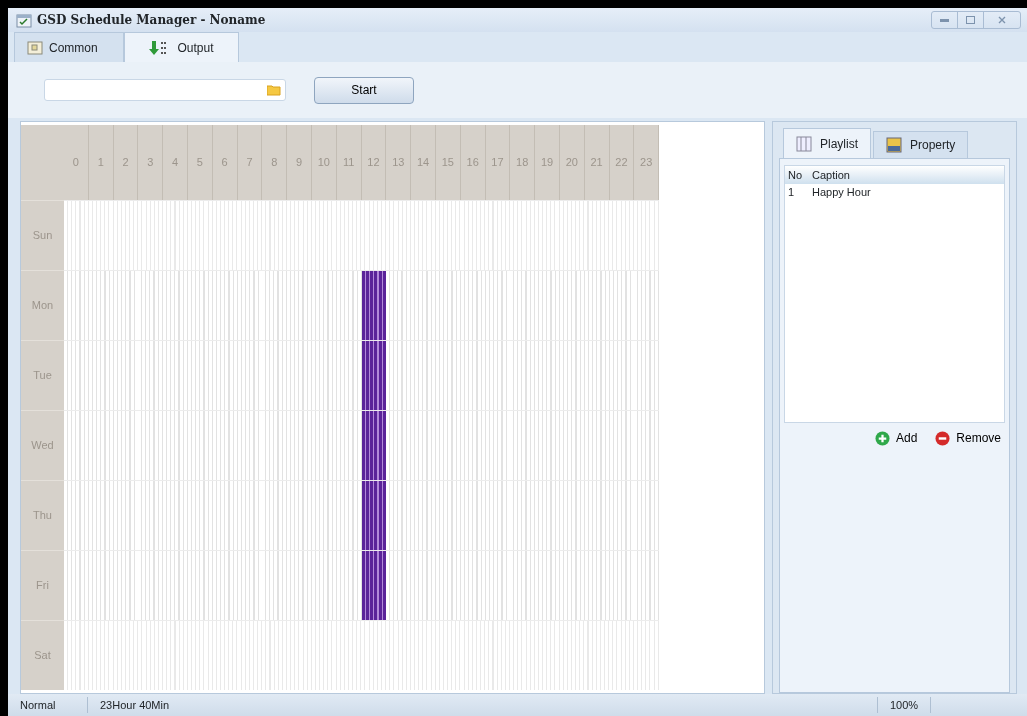 This screenshot has height=716, width=1027. Describe the element at coordinates (225, 162) in the screenshot. I see `hour-header: 6` at that location.